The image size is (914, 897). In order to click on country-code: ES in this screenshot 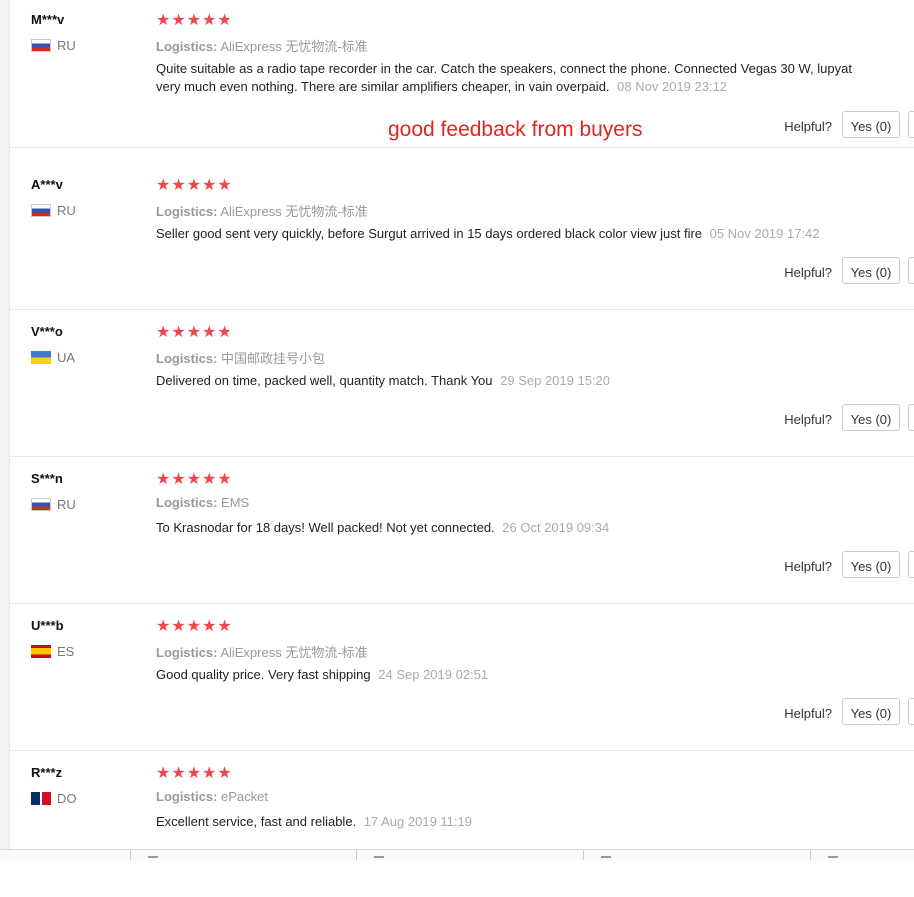, I will do `click(66, 651)`.